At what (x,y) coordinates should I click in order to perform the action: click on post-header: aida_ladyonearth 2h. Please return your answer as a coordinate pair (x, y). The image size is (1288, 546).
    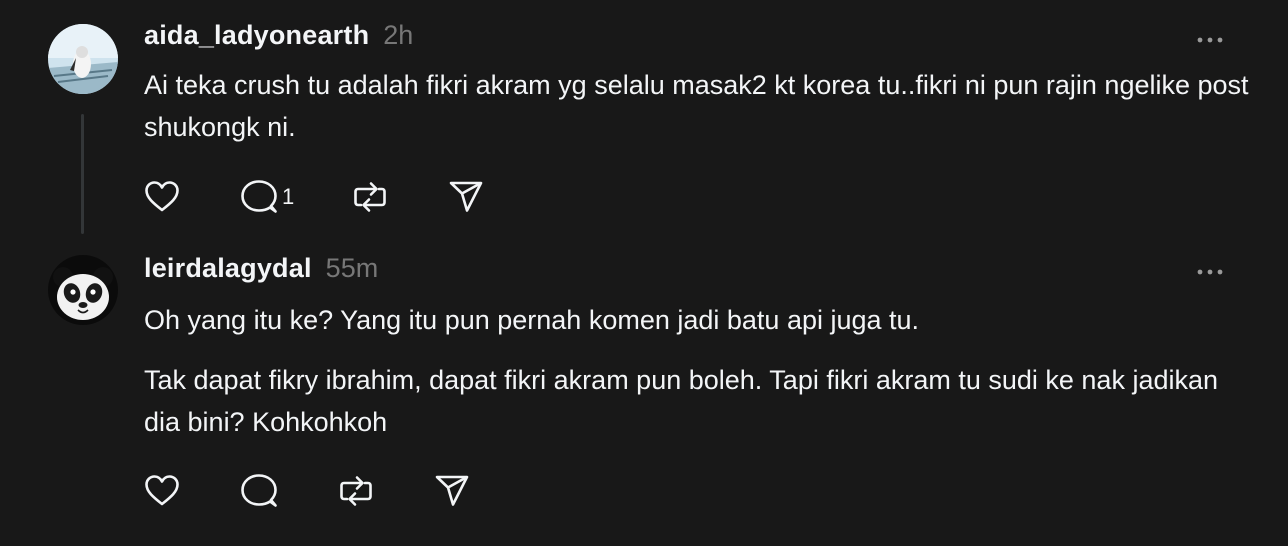
    Looking at the image, I should click on (278, 35).